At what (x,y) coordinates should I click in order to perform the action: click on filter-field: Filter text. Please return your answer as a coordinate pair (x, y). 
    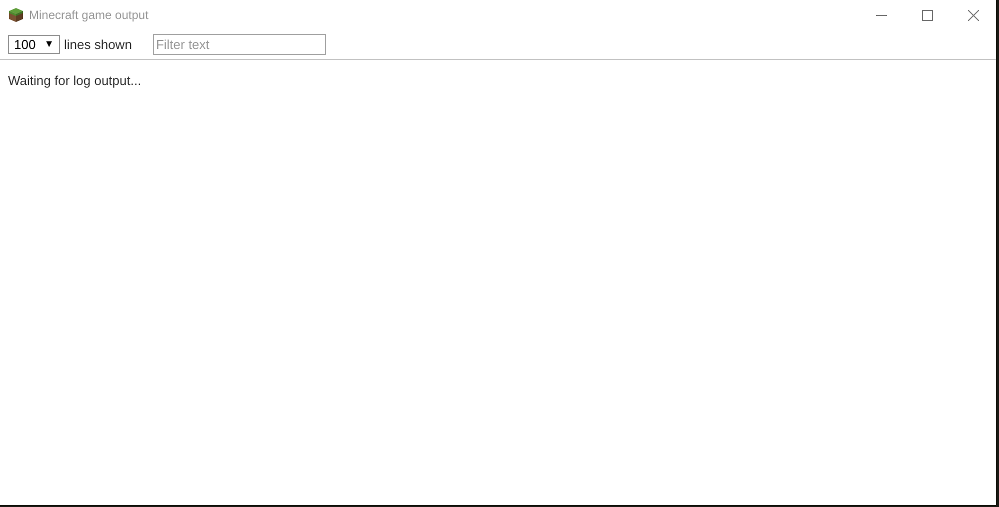
    Looking at the image, I should click on (239, 44).